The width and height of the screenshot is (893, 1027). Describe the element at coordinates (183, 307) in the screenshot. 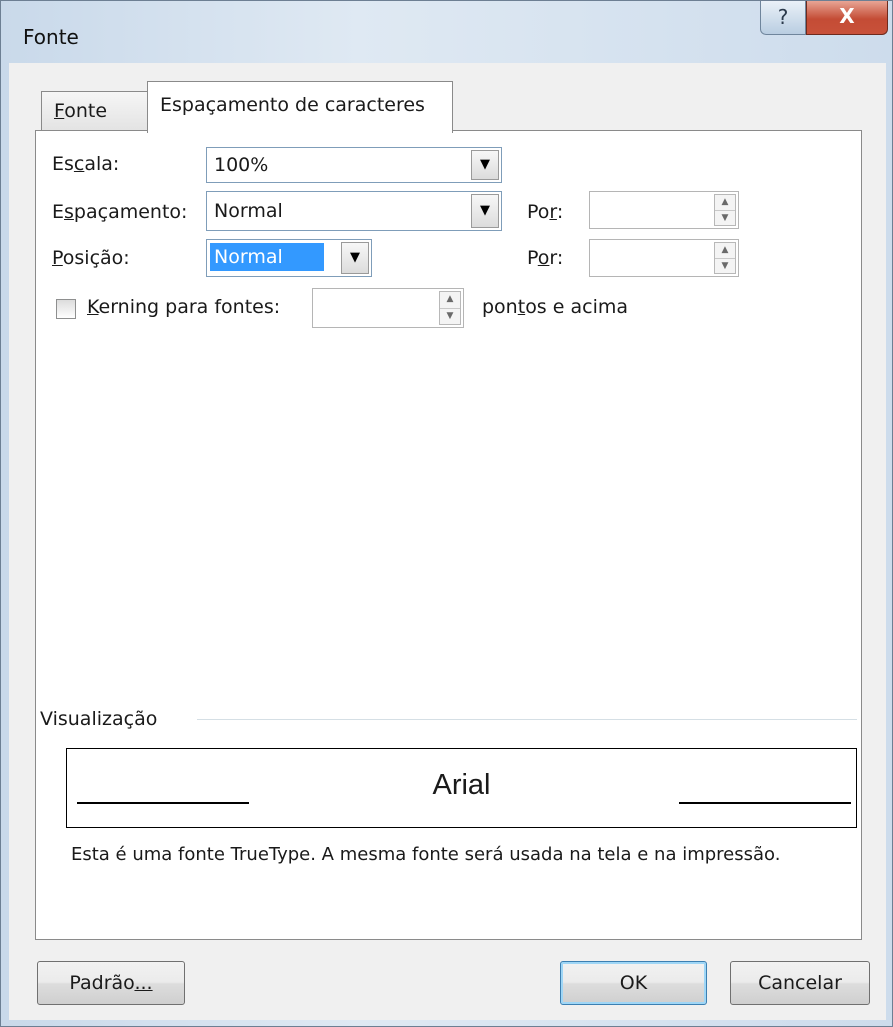

I see `kerning-label: Kerning para fontes:` at that location.